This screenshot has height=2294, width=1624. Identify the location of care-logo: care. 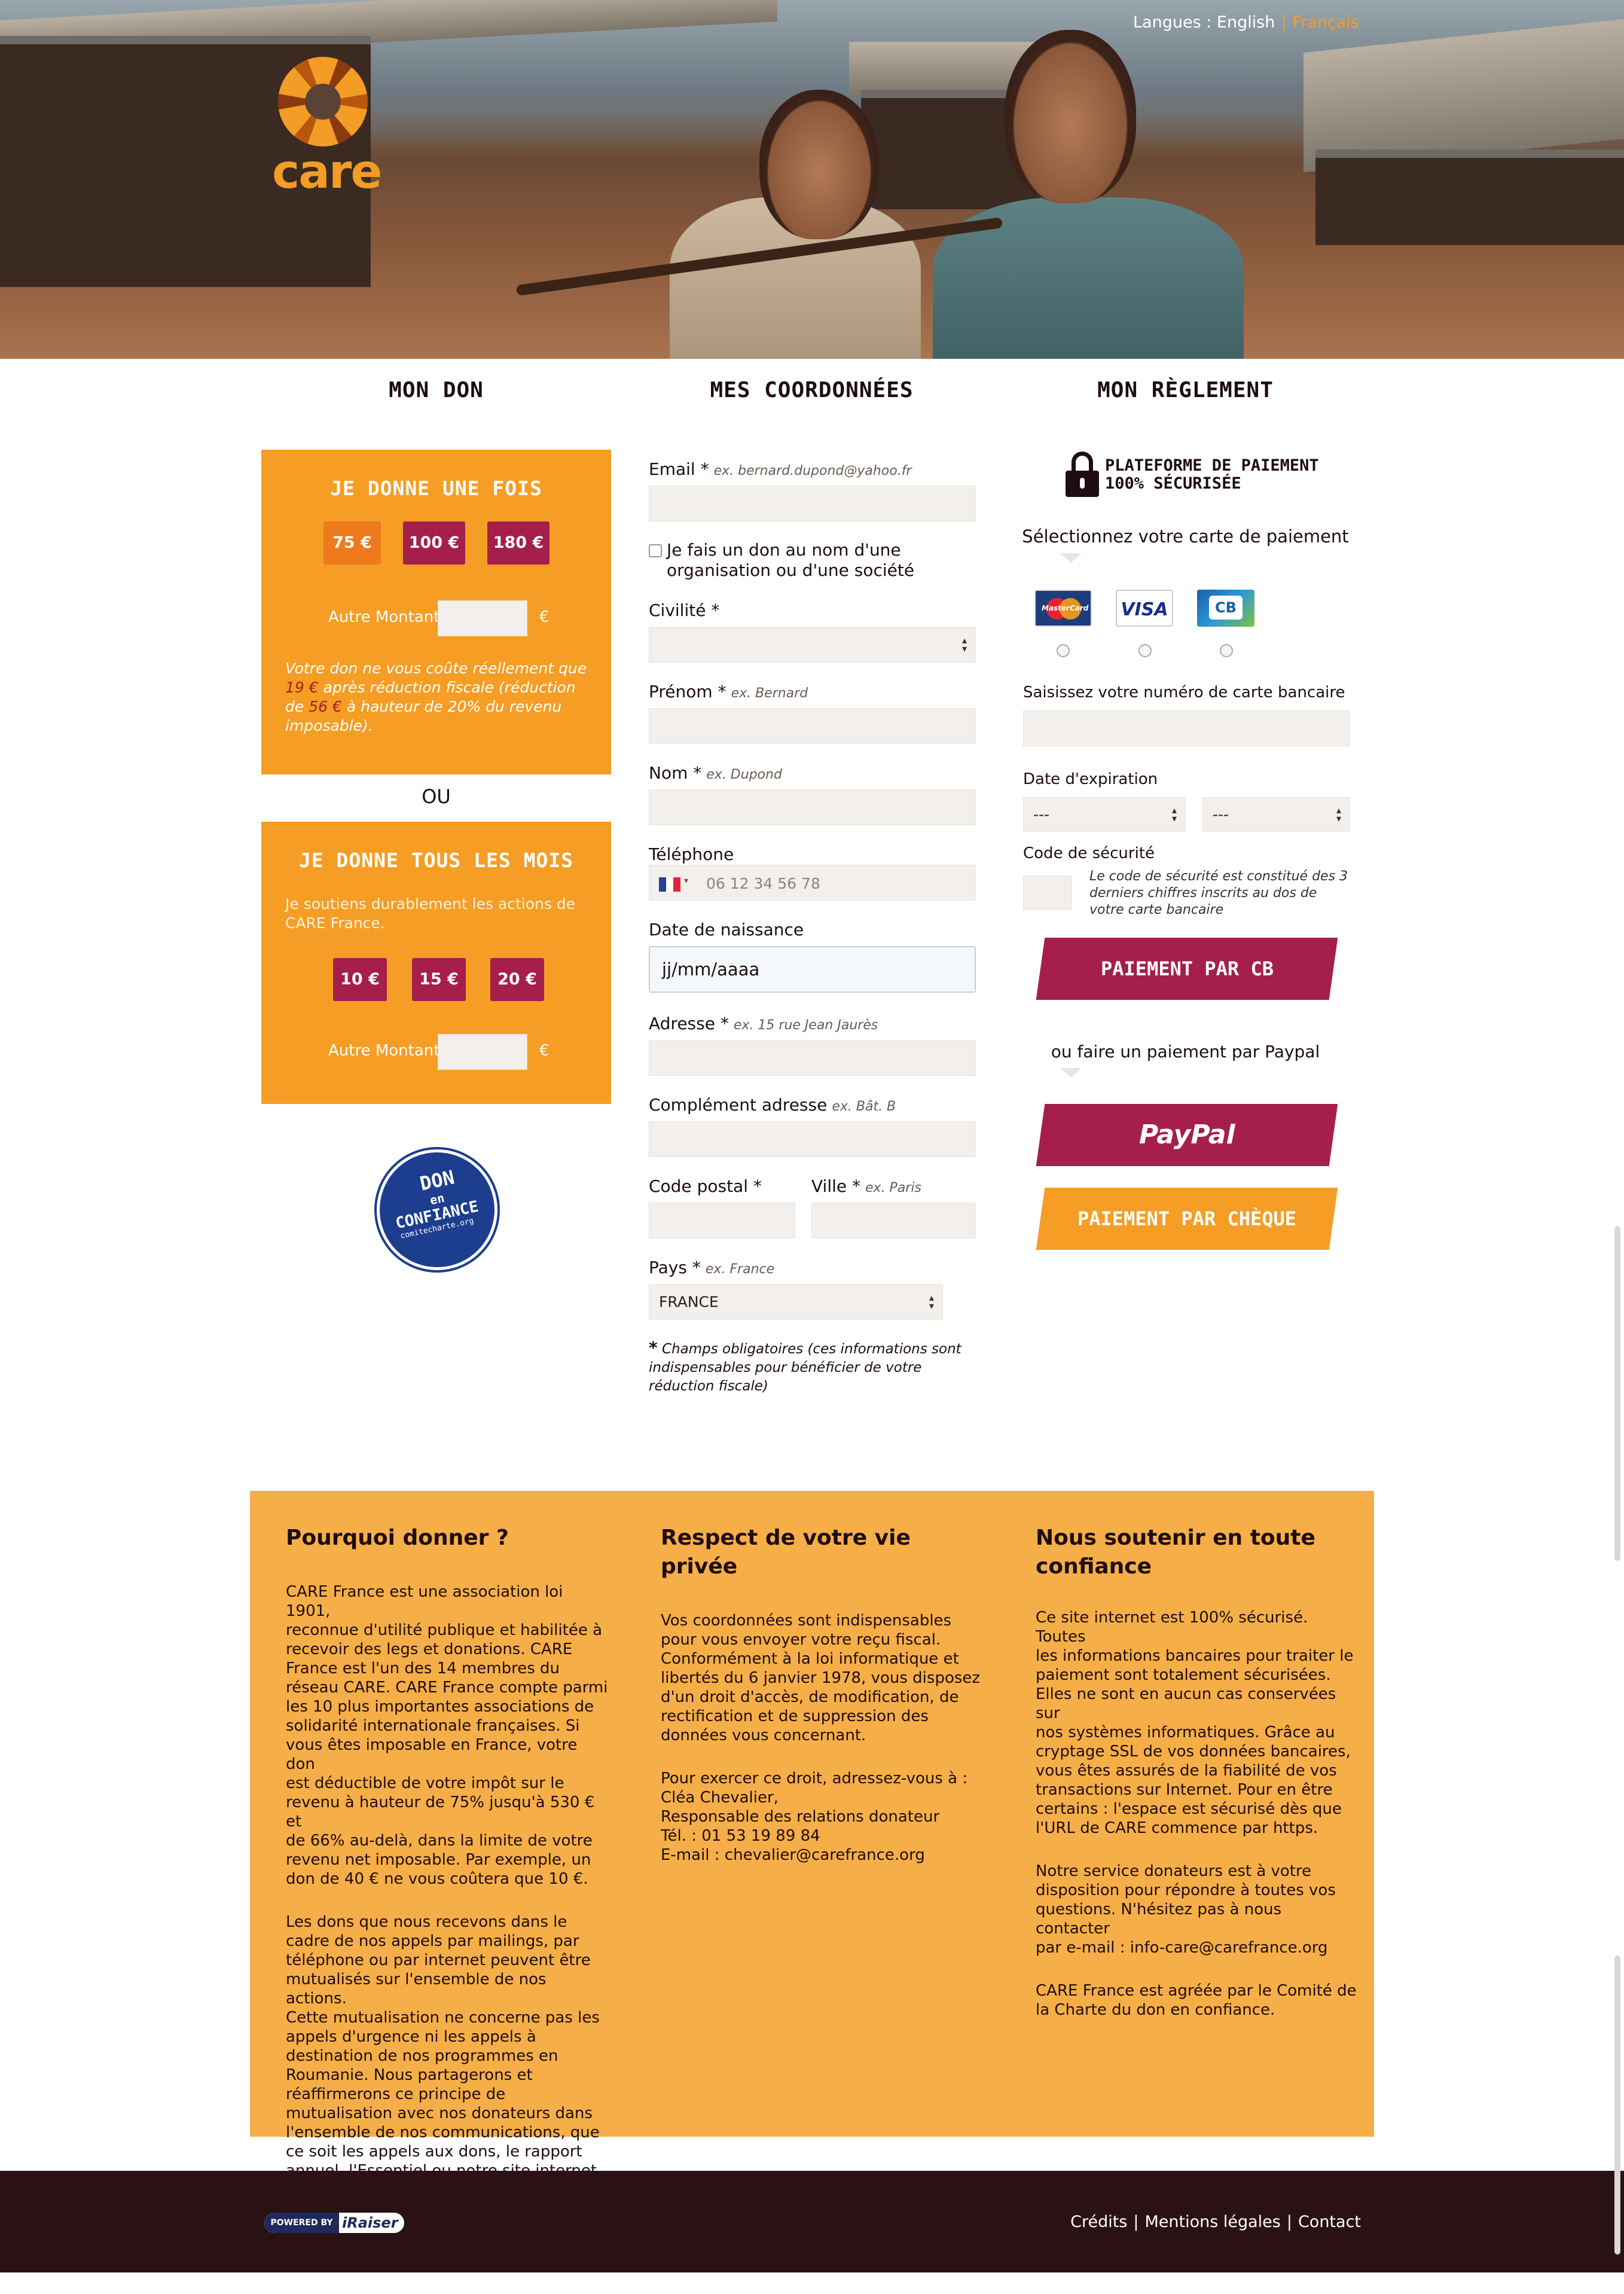
(327, 128).